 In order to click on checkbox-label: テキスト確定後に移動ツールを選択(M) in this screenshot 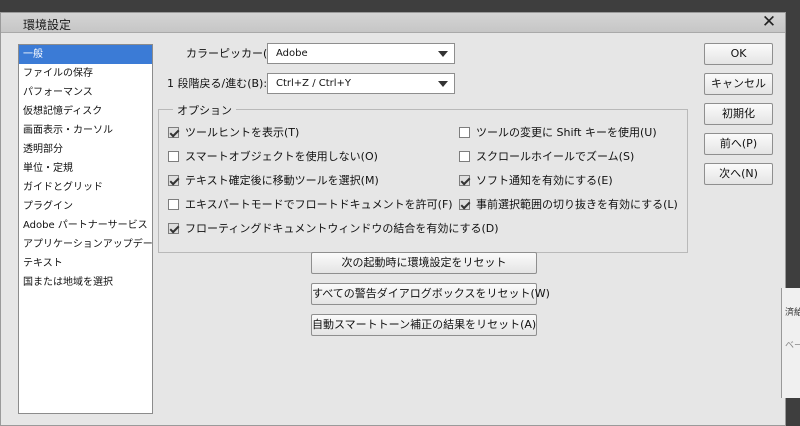, I will do `click(282, 180)`.